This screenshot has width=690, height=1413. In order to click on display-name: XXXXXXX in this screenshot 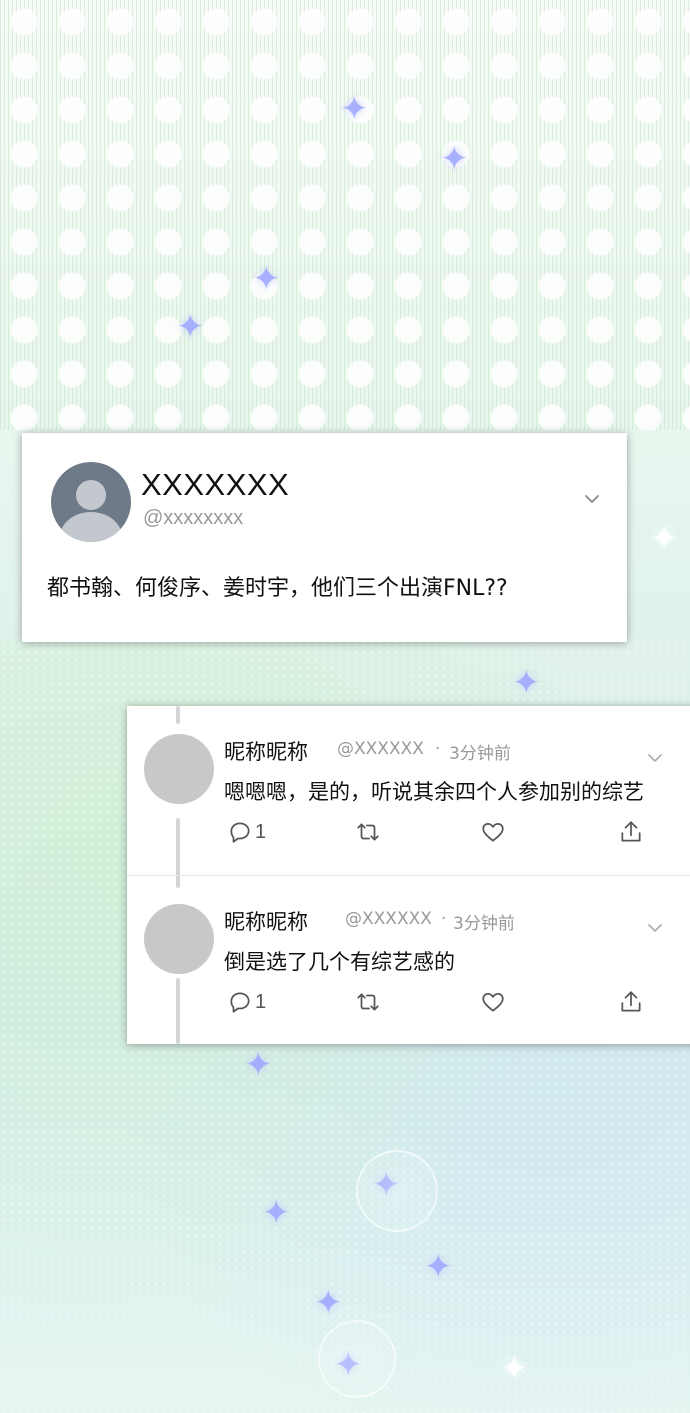, I will do `click(215, 485)`.